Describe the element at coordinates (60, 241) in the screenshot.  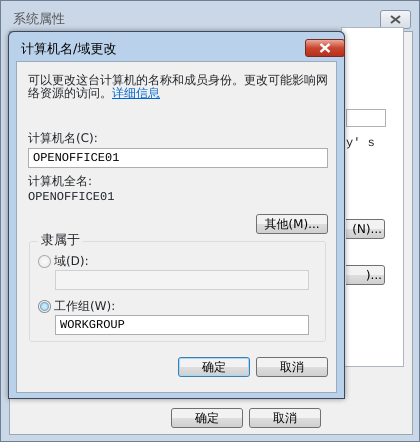
I see `group-title: 隶属于` at that location.